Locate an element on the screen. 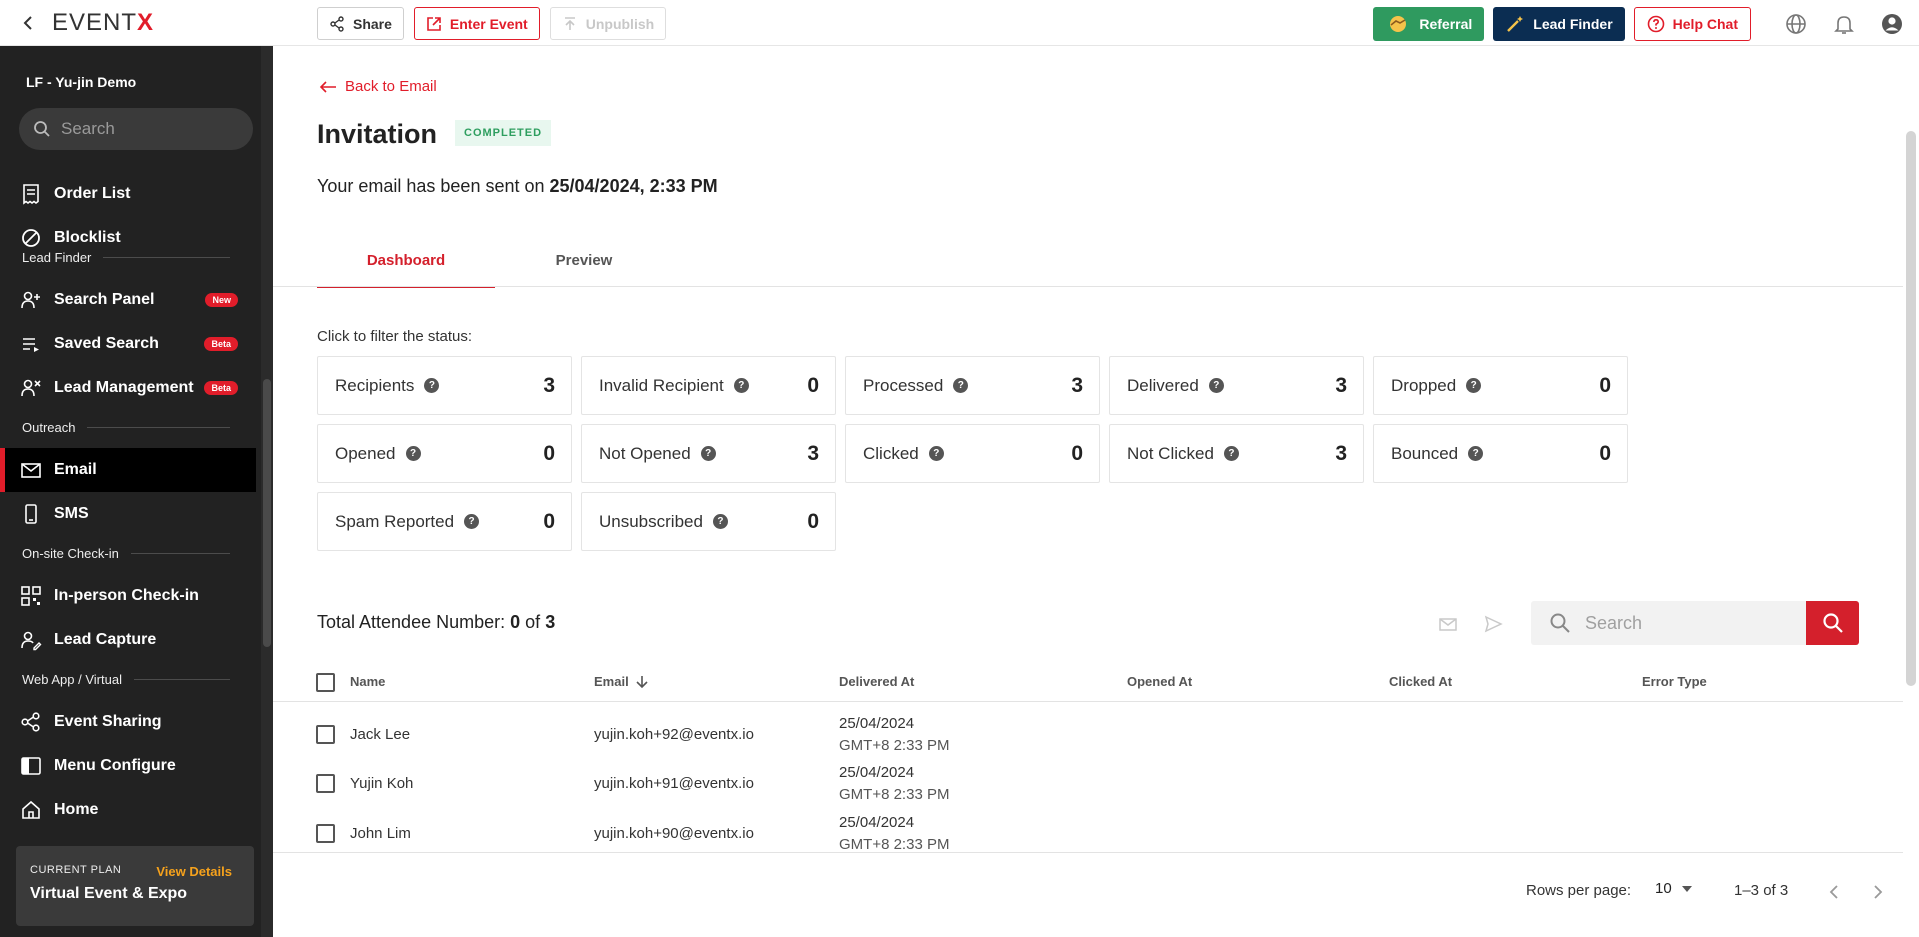 This screenshot has width=1919, height=937. help-chat-button: Help Chat is located at coordinates (1692, 24).